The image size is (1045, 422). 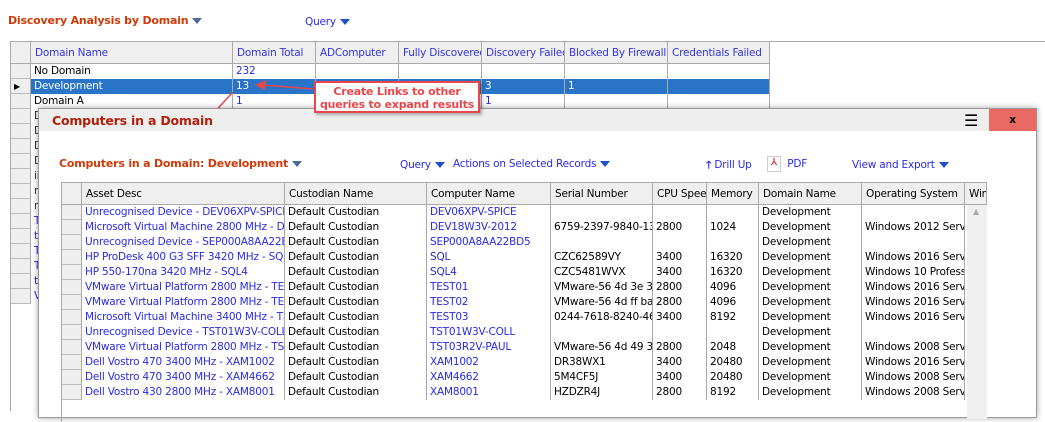 What do you see at coordinates (602, 302) in the screenshot?
I see `table-cell: VMware-56 4d ff ba 2` at bounding box center [602, 302].